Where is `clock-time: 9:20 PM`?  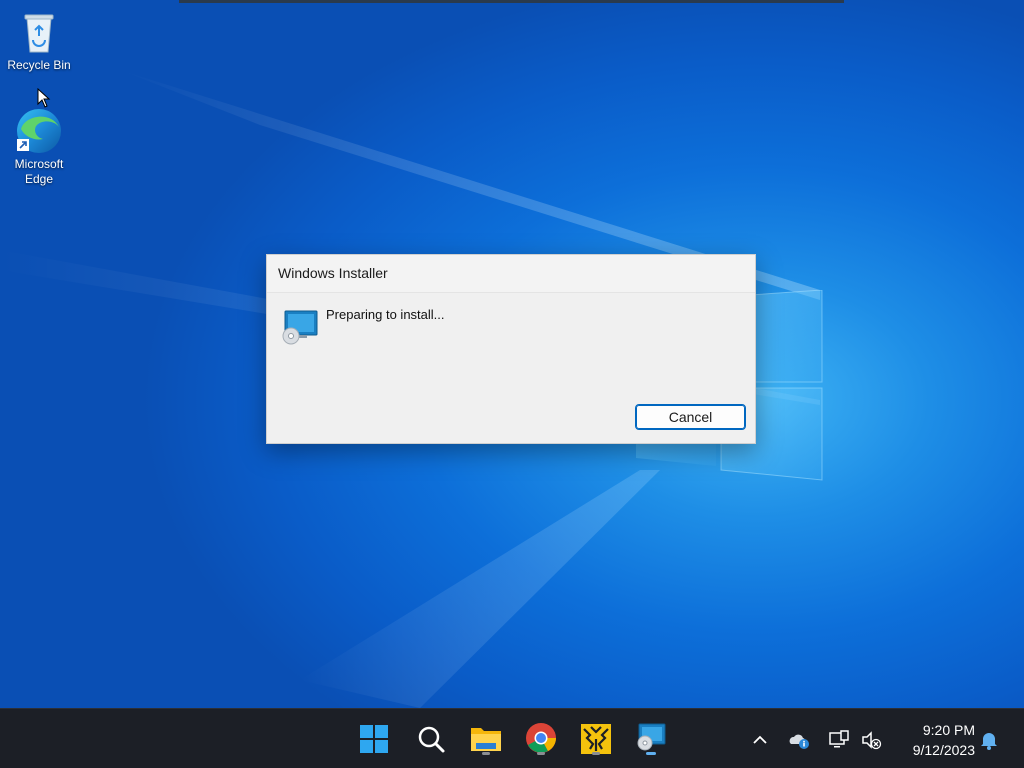
clock-time: 9:20 PM is located at coordinates (948, 730).